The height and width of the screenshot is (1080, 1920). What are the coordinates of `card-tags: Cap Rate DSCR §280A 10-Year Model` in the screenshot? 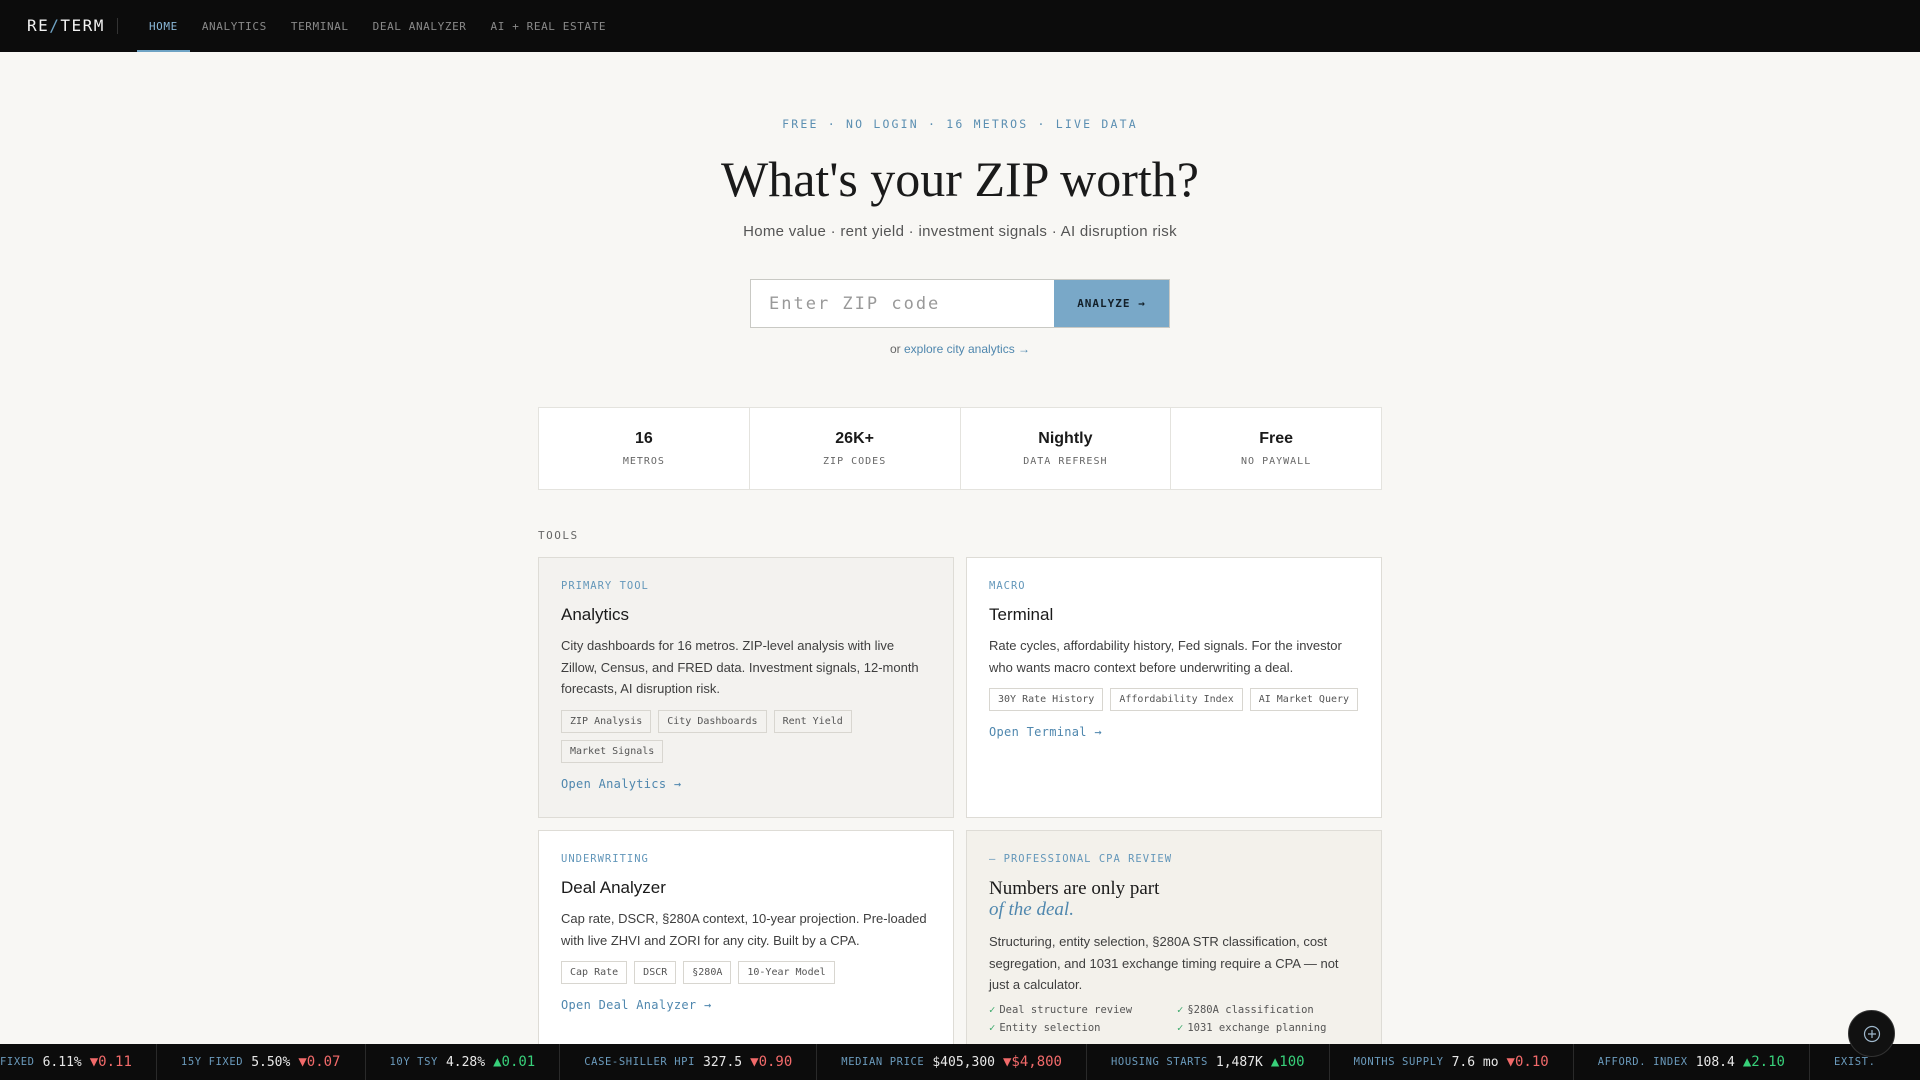 It's located at (746, 972).